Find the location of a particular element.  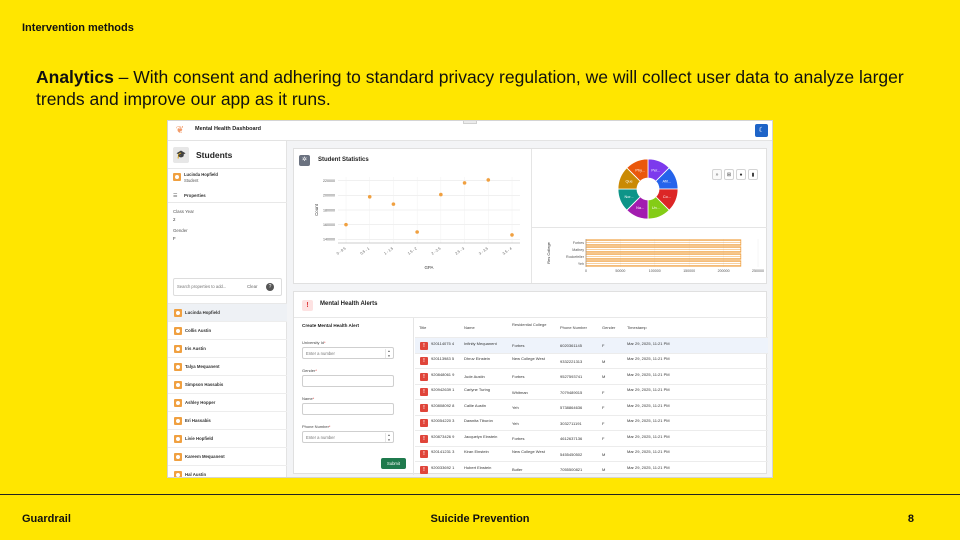

university-id-label-text: University Id is located at coordinates (313, 342).